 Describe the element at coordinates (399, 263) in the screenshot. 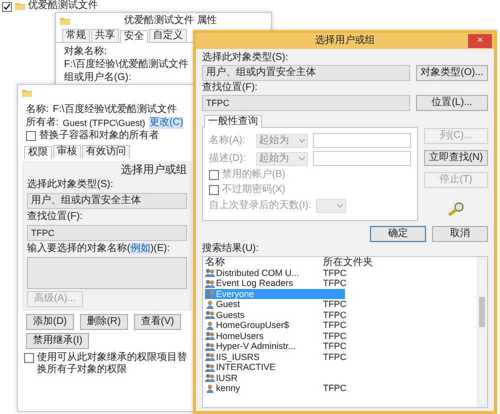

I see `column-header: 所在文件夹` at that location.